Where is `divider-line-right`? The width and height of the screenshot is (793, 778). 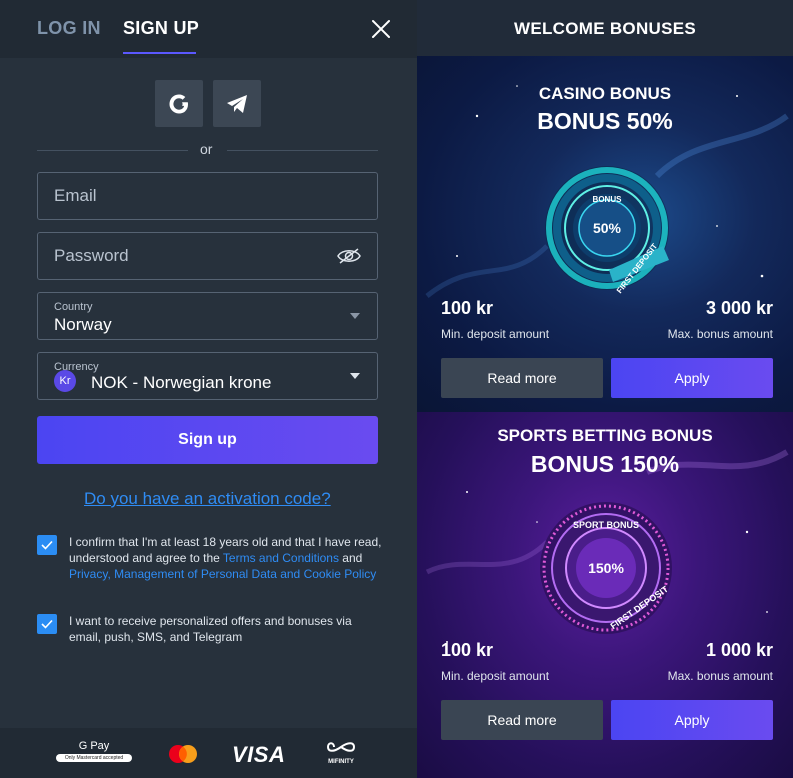
divider-line-right is located at coordinates (302, 150).